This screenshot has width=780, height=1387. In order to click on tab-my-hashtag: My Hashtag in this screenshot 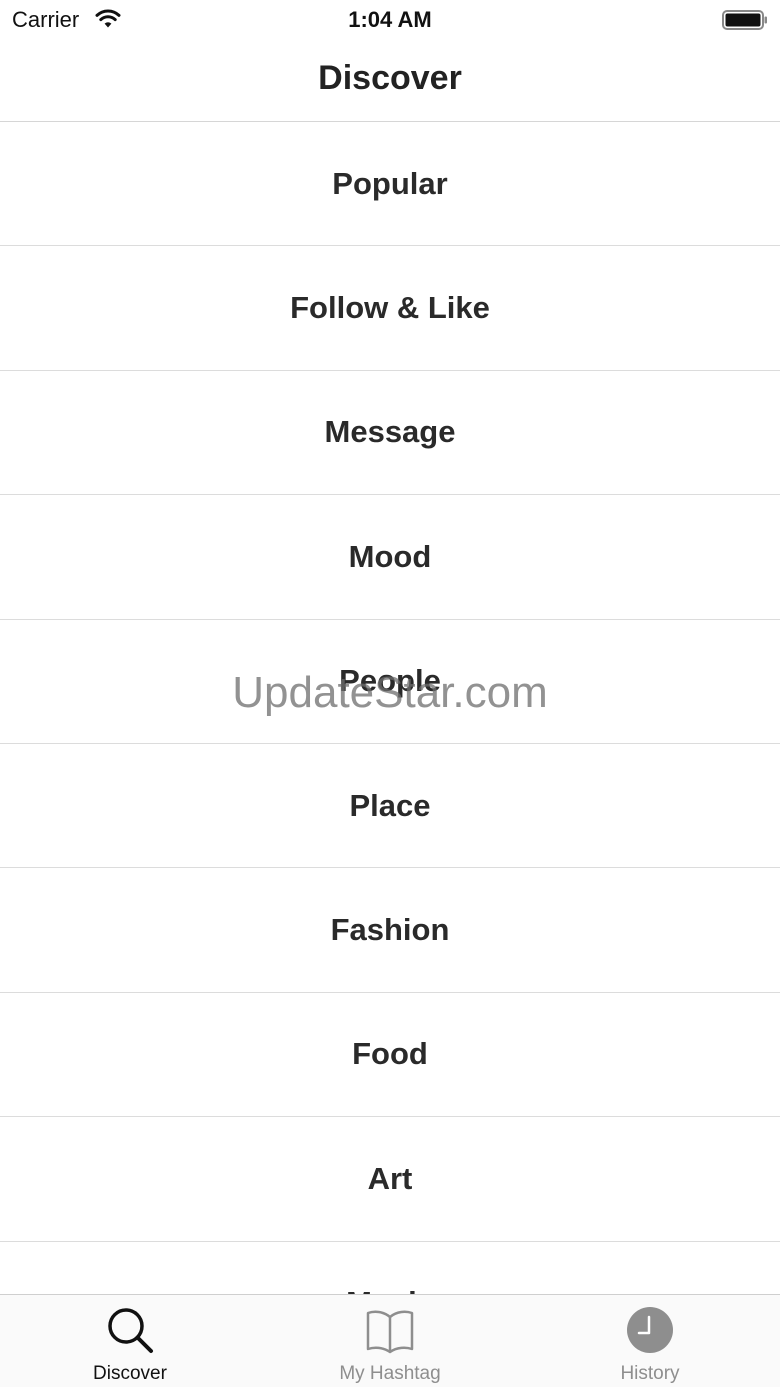, I will do `click(390, 1341)`.